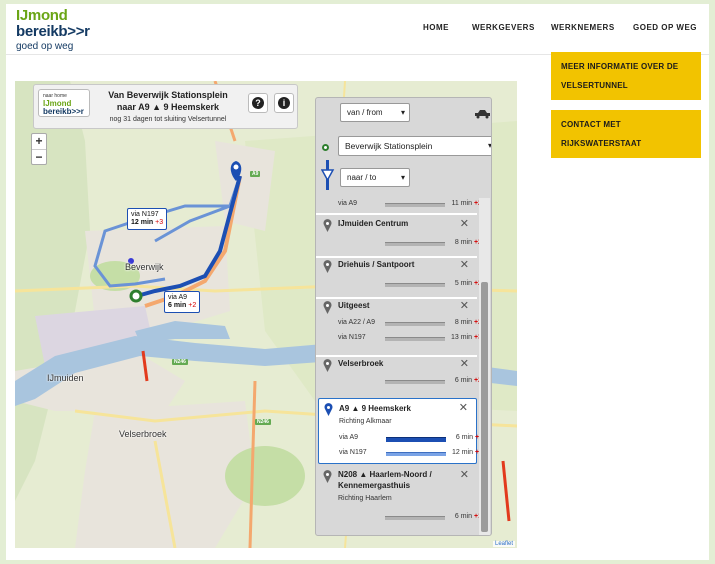  Describe the element at coordinates (143, 434) in the screenshot. I see `map-label-velserbroek: Velserbroek` at that location.